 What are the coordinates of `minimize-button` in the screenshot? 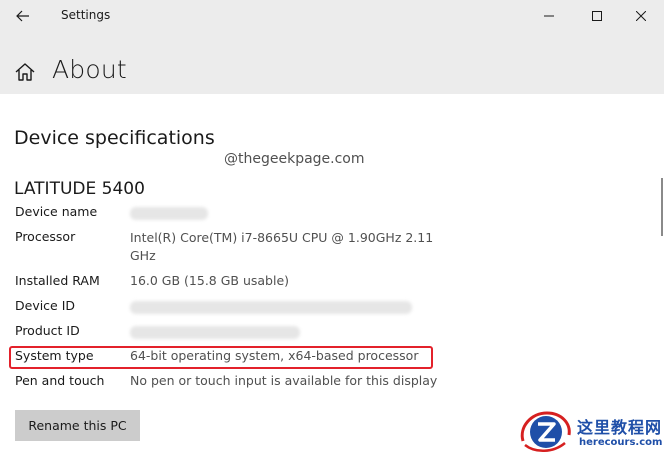 It's located at (549, 16).